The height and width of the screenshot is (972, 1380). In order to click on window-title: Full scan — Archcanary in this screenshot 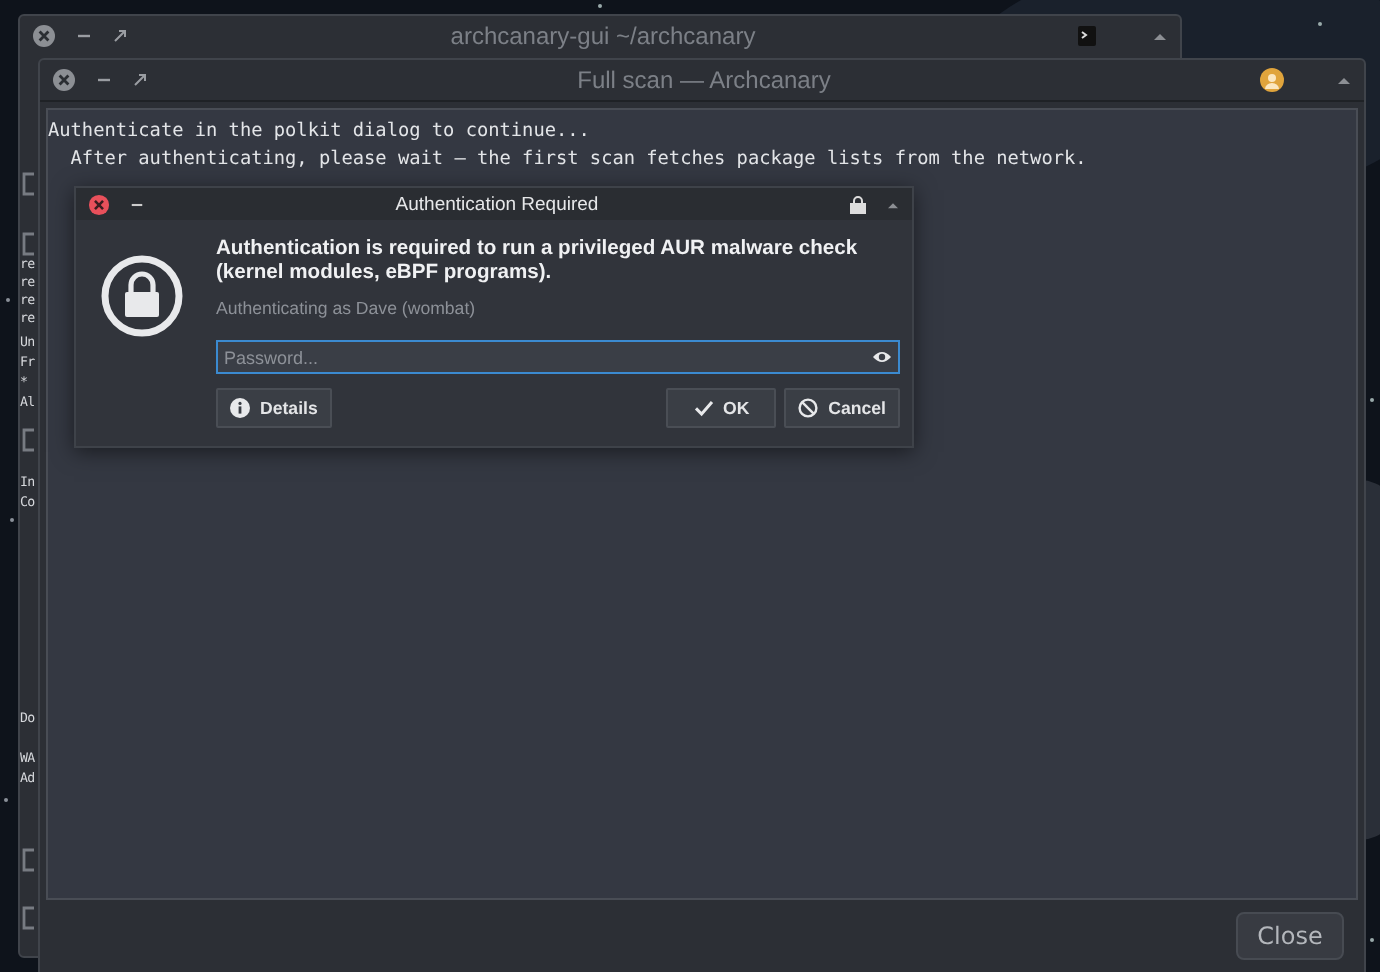, I will do `click(704, 80)`.